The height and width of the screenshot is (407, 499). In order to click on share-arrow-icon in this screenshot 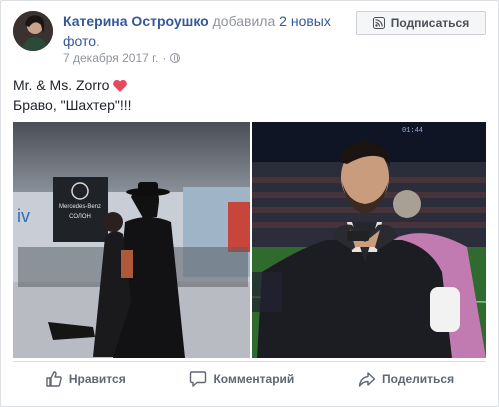, I will do `click(367, 379)`.